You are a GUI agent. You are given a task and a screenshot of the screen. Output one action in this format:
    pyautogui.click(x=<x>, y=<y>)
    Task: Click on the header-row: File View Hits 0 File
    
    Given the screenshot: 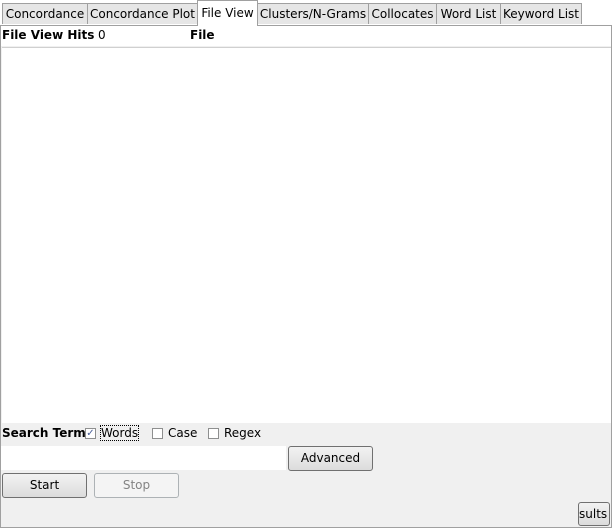 What is the action you would take?
    pyautogui.click(x=306, y=36)
    